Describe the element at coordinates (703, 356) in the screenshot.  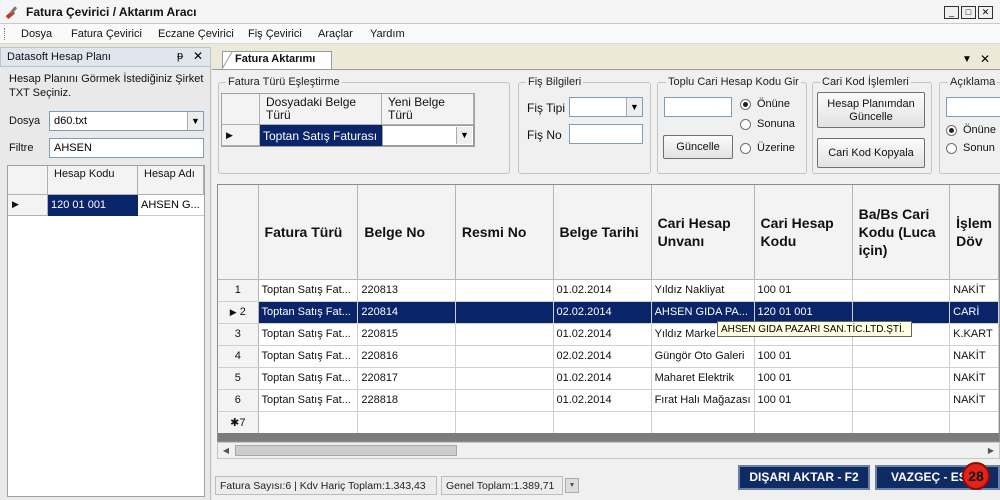
I see `cell-cari-unvan: Güngör Oto Galeri` at that location.